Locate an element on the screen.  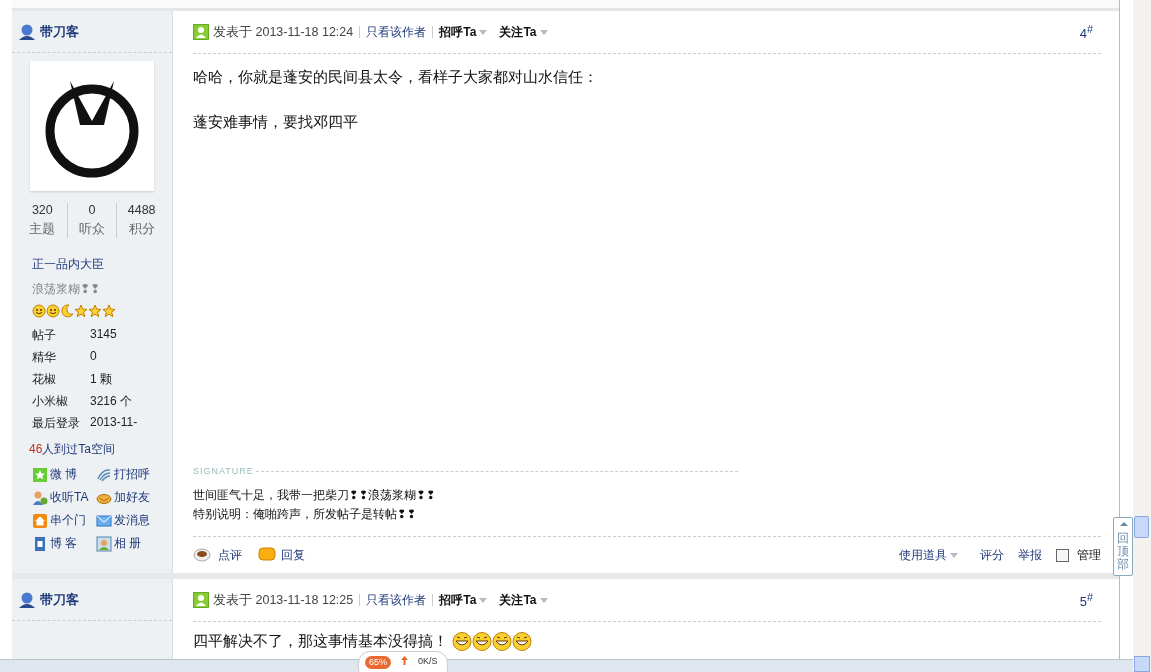
rank-title: 正一品内大臣 is located at coordinates (102, 264).